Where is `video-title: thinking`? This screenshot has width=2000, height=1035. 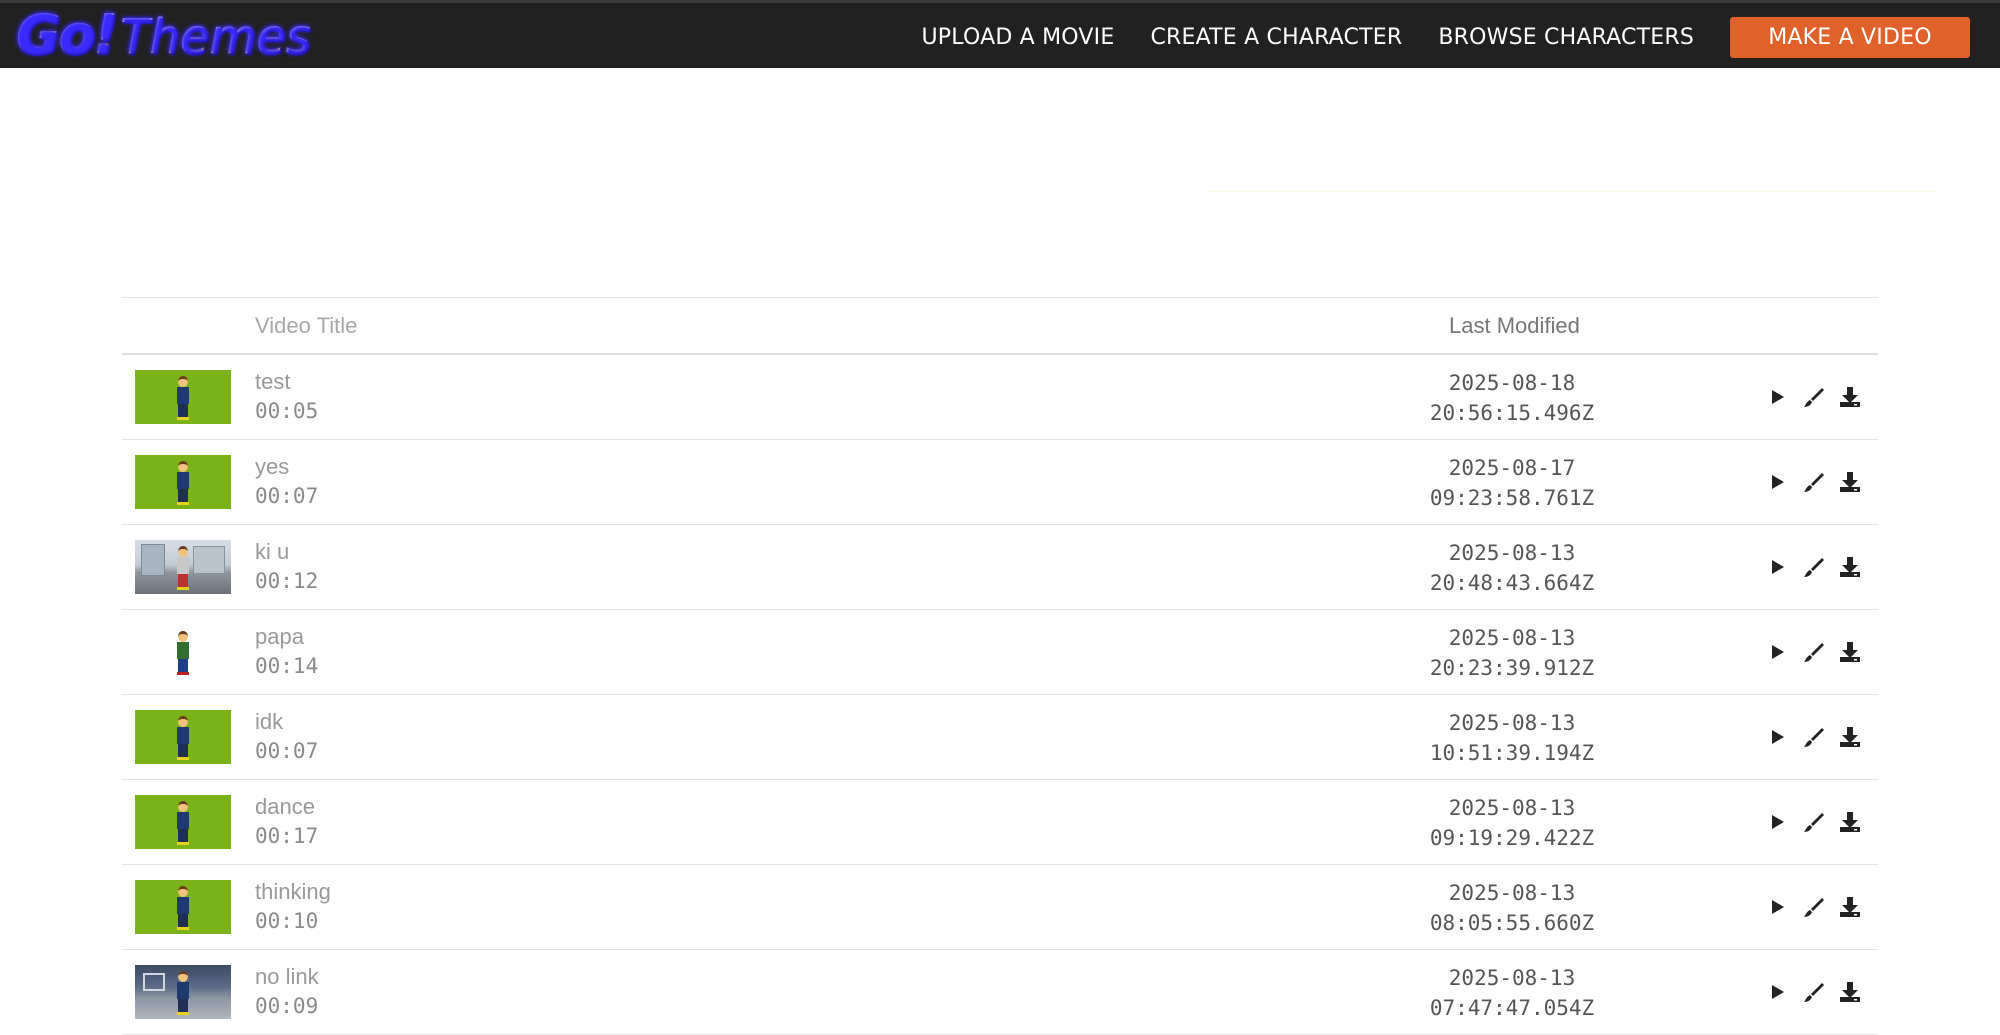
video-title: thinking is located at coordinates (293, 892).